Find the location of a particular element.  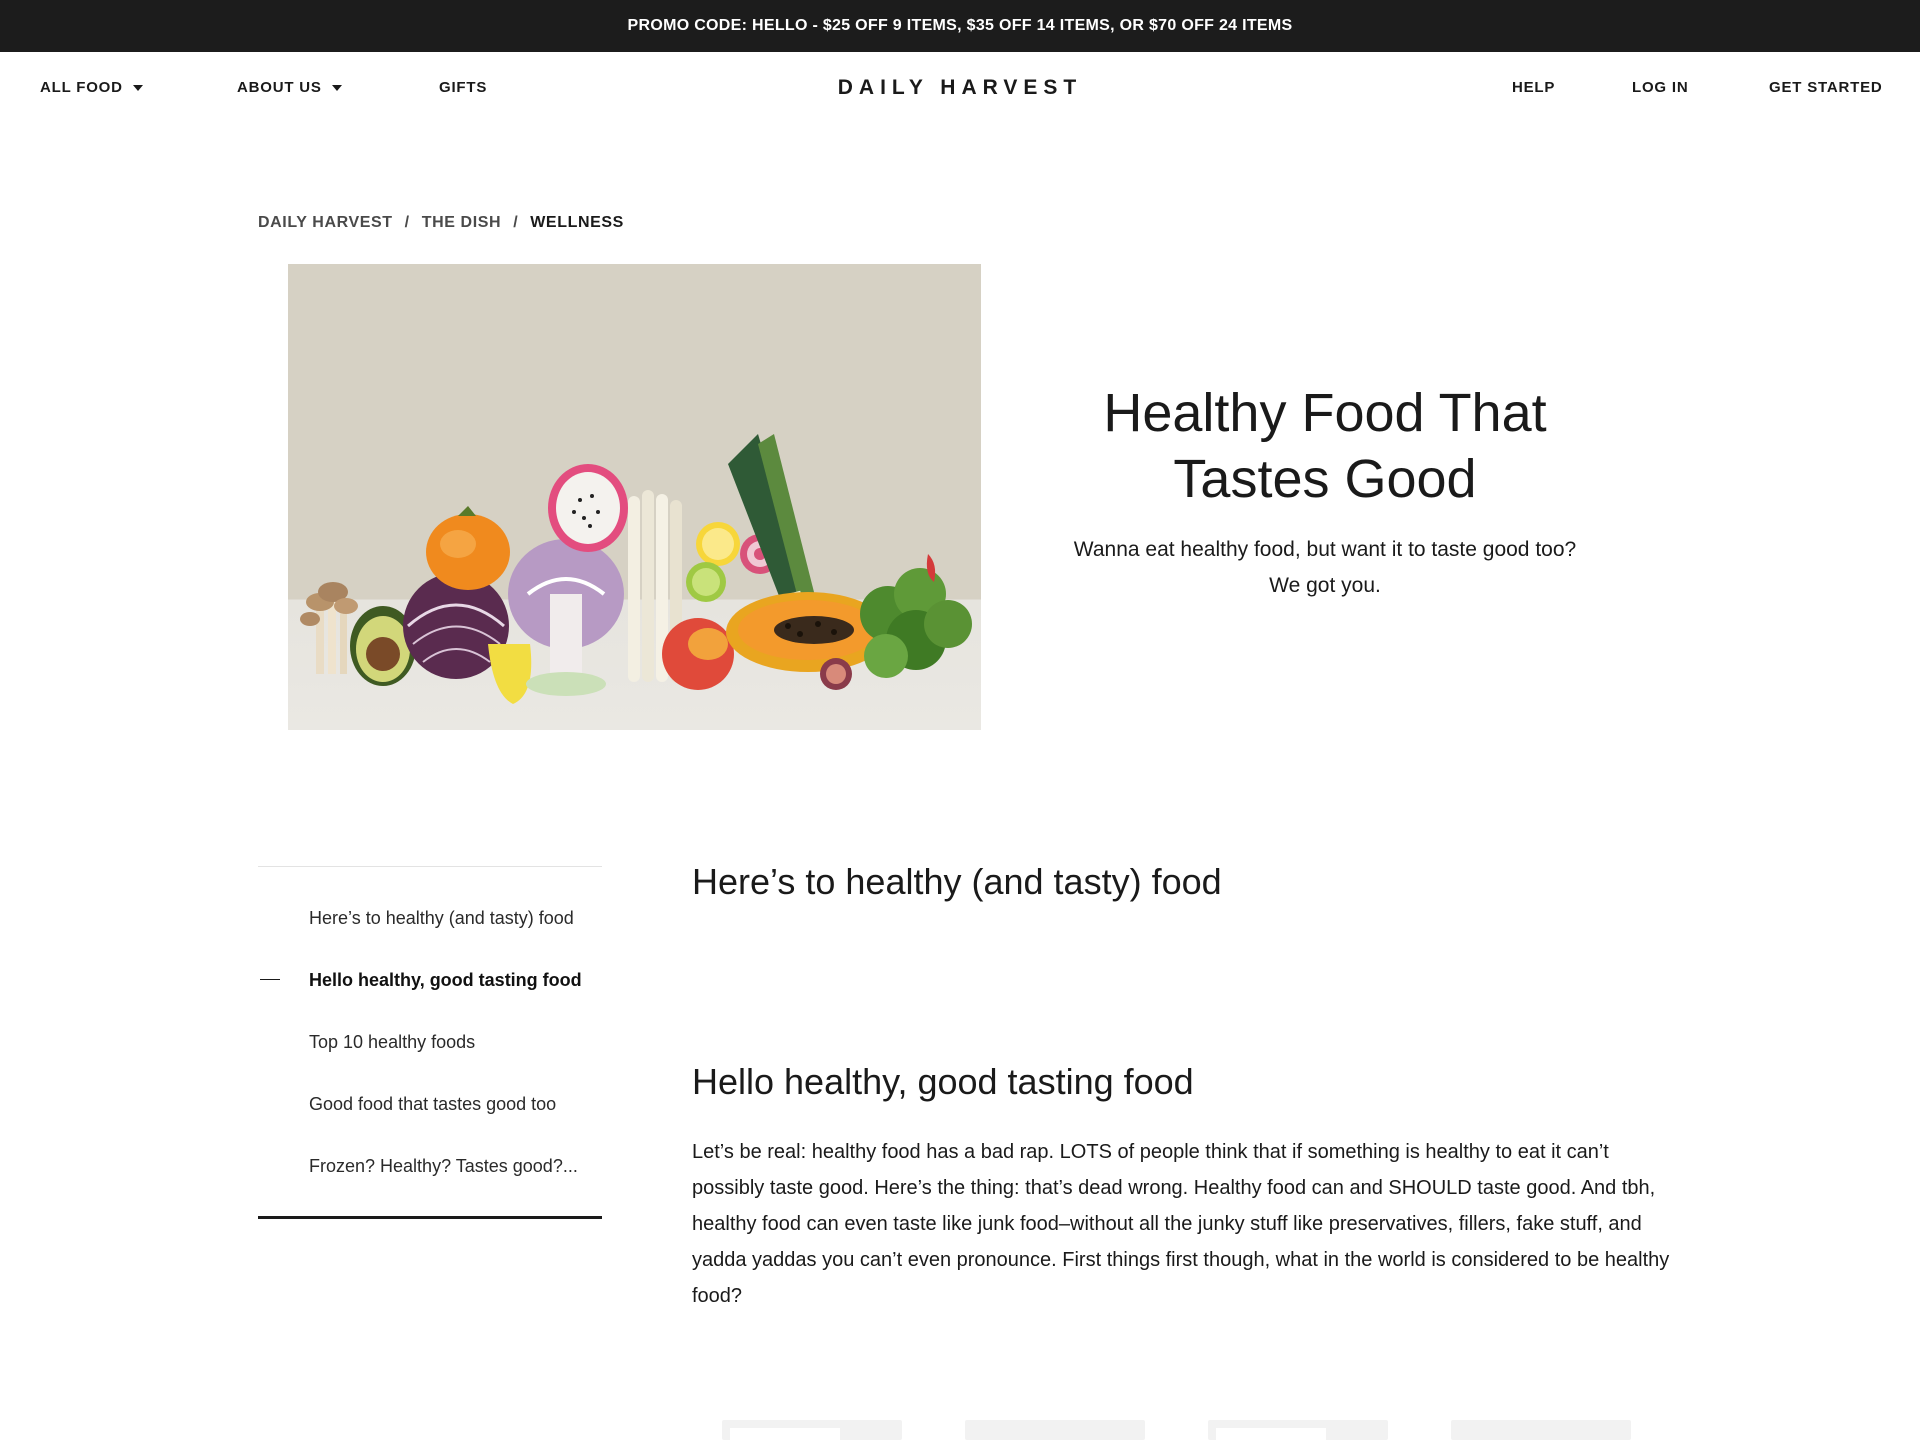

toc-item: Top 10 healthy foods is located at coordinates (430, 1042).